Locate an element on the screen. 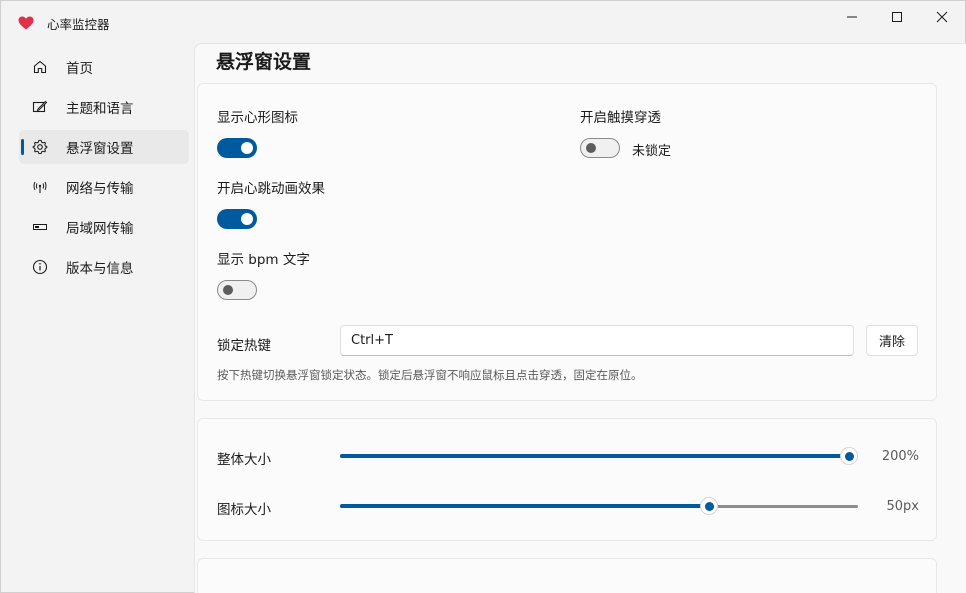 This screenshot has width=966, height=593. title-bar: 心率监控器 is located at coordinates (483, 19).